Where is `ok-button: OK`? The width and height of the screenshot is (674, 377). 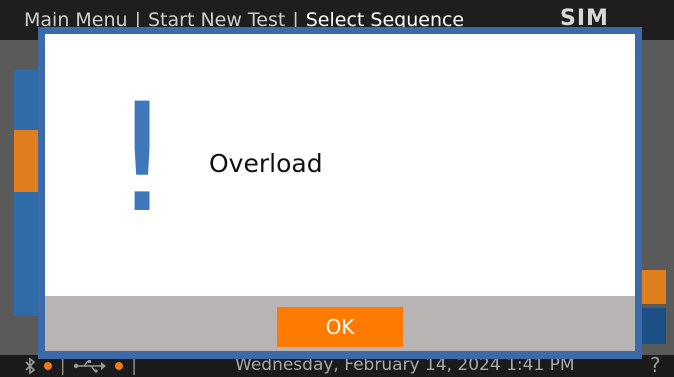 ok-button: OK is located at coordinates (340, 327).